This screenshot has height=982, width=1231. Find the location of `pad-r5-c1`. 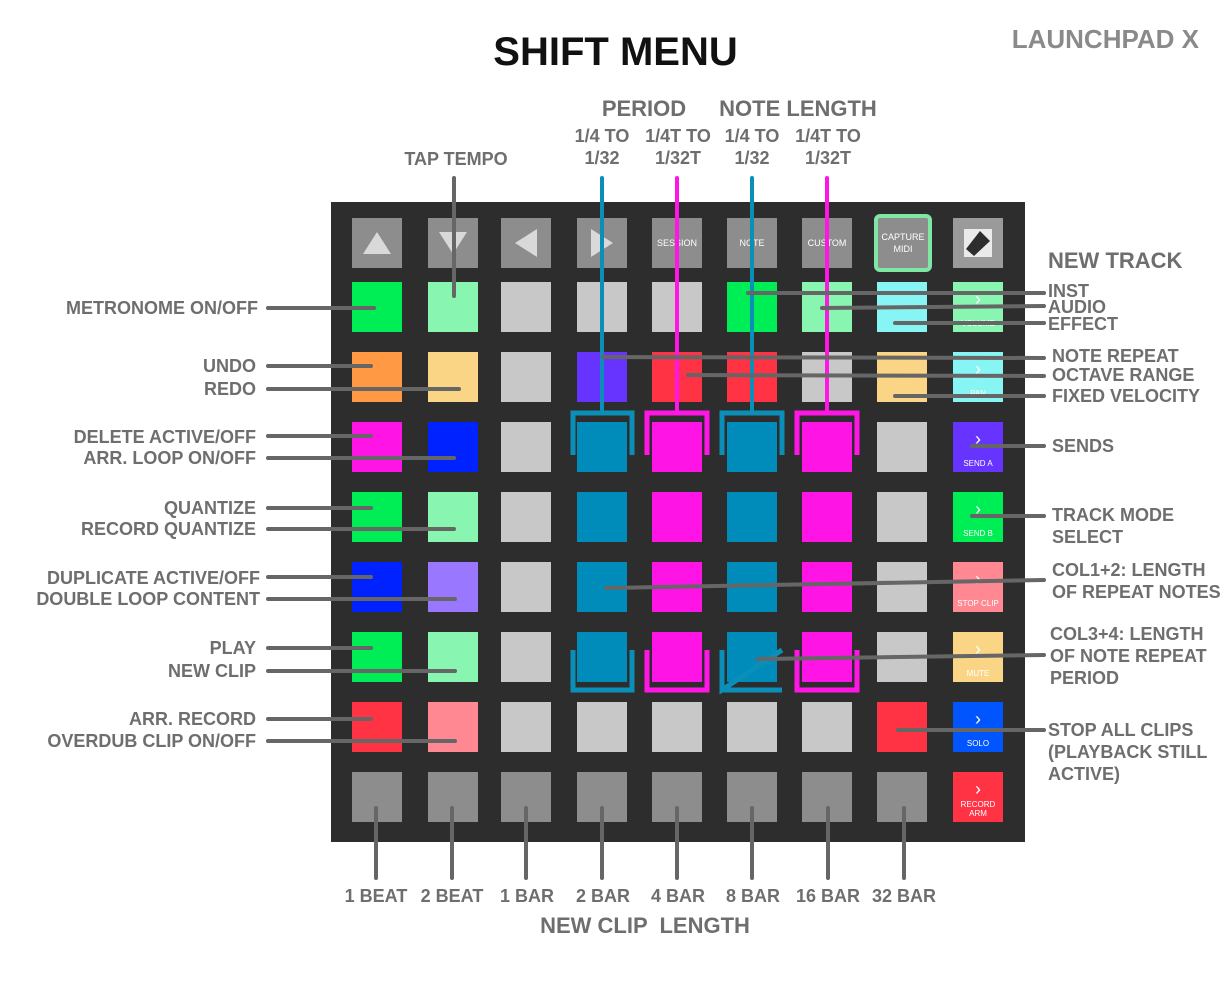

pad-r5-c1 is located at coordinates (377, 587).